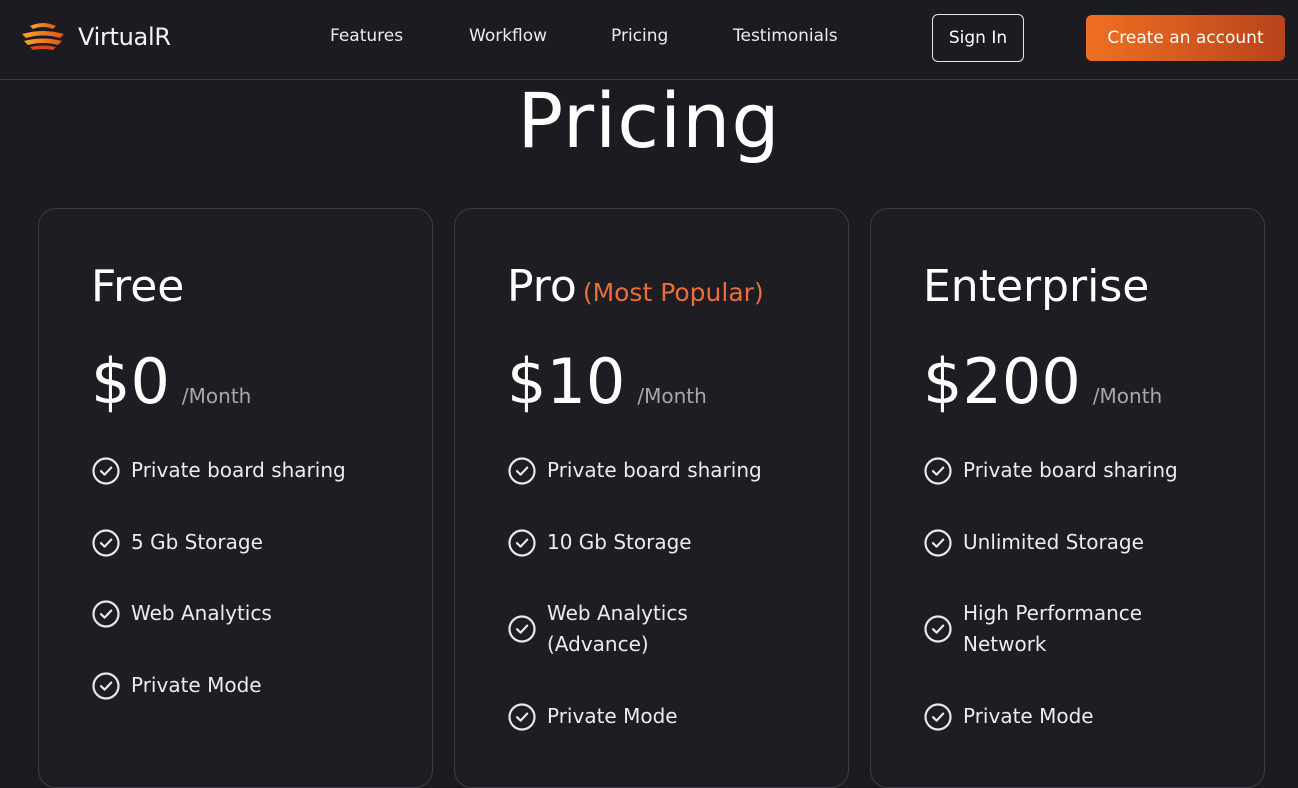 Image resolution: width=1298 pixels, height=788 pixels. I want to click on nav-link-pricing: Pricing, so click(639, 36).